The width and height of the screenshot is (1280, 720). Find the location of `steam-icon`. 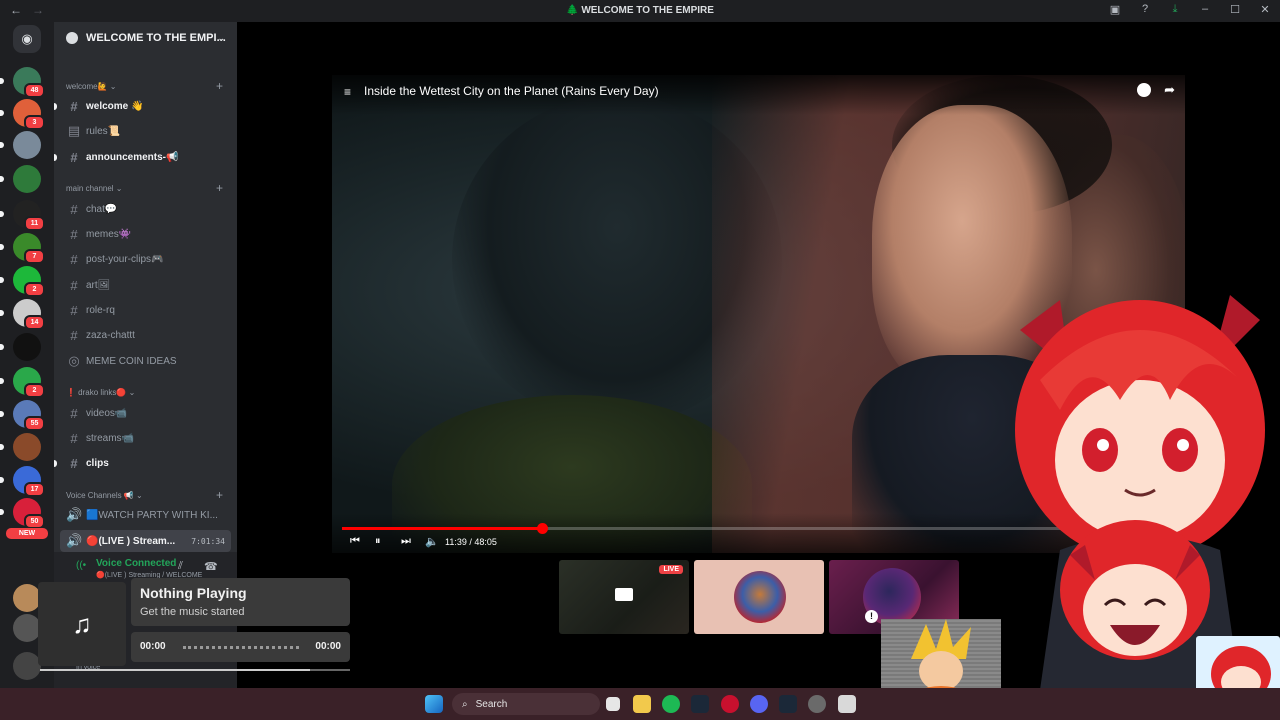

steam-icon is located at coordinates (700, 704).